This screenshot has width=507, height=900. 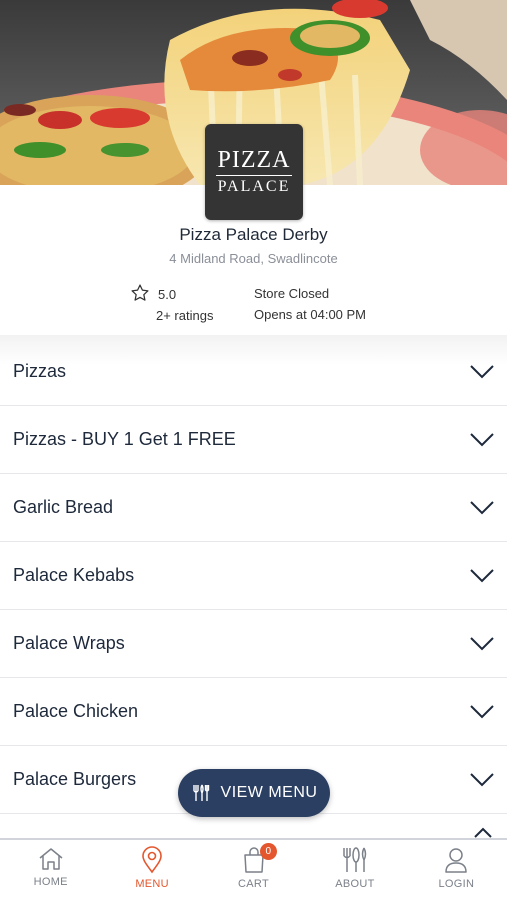 I want to click on store-address: 4 Midland Road, Swadlincote, so click(x=253, y=258).